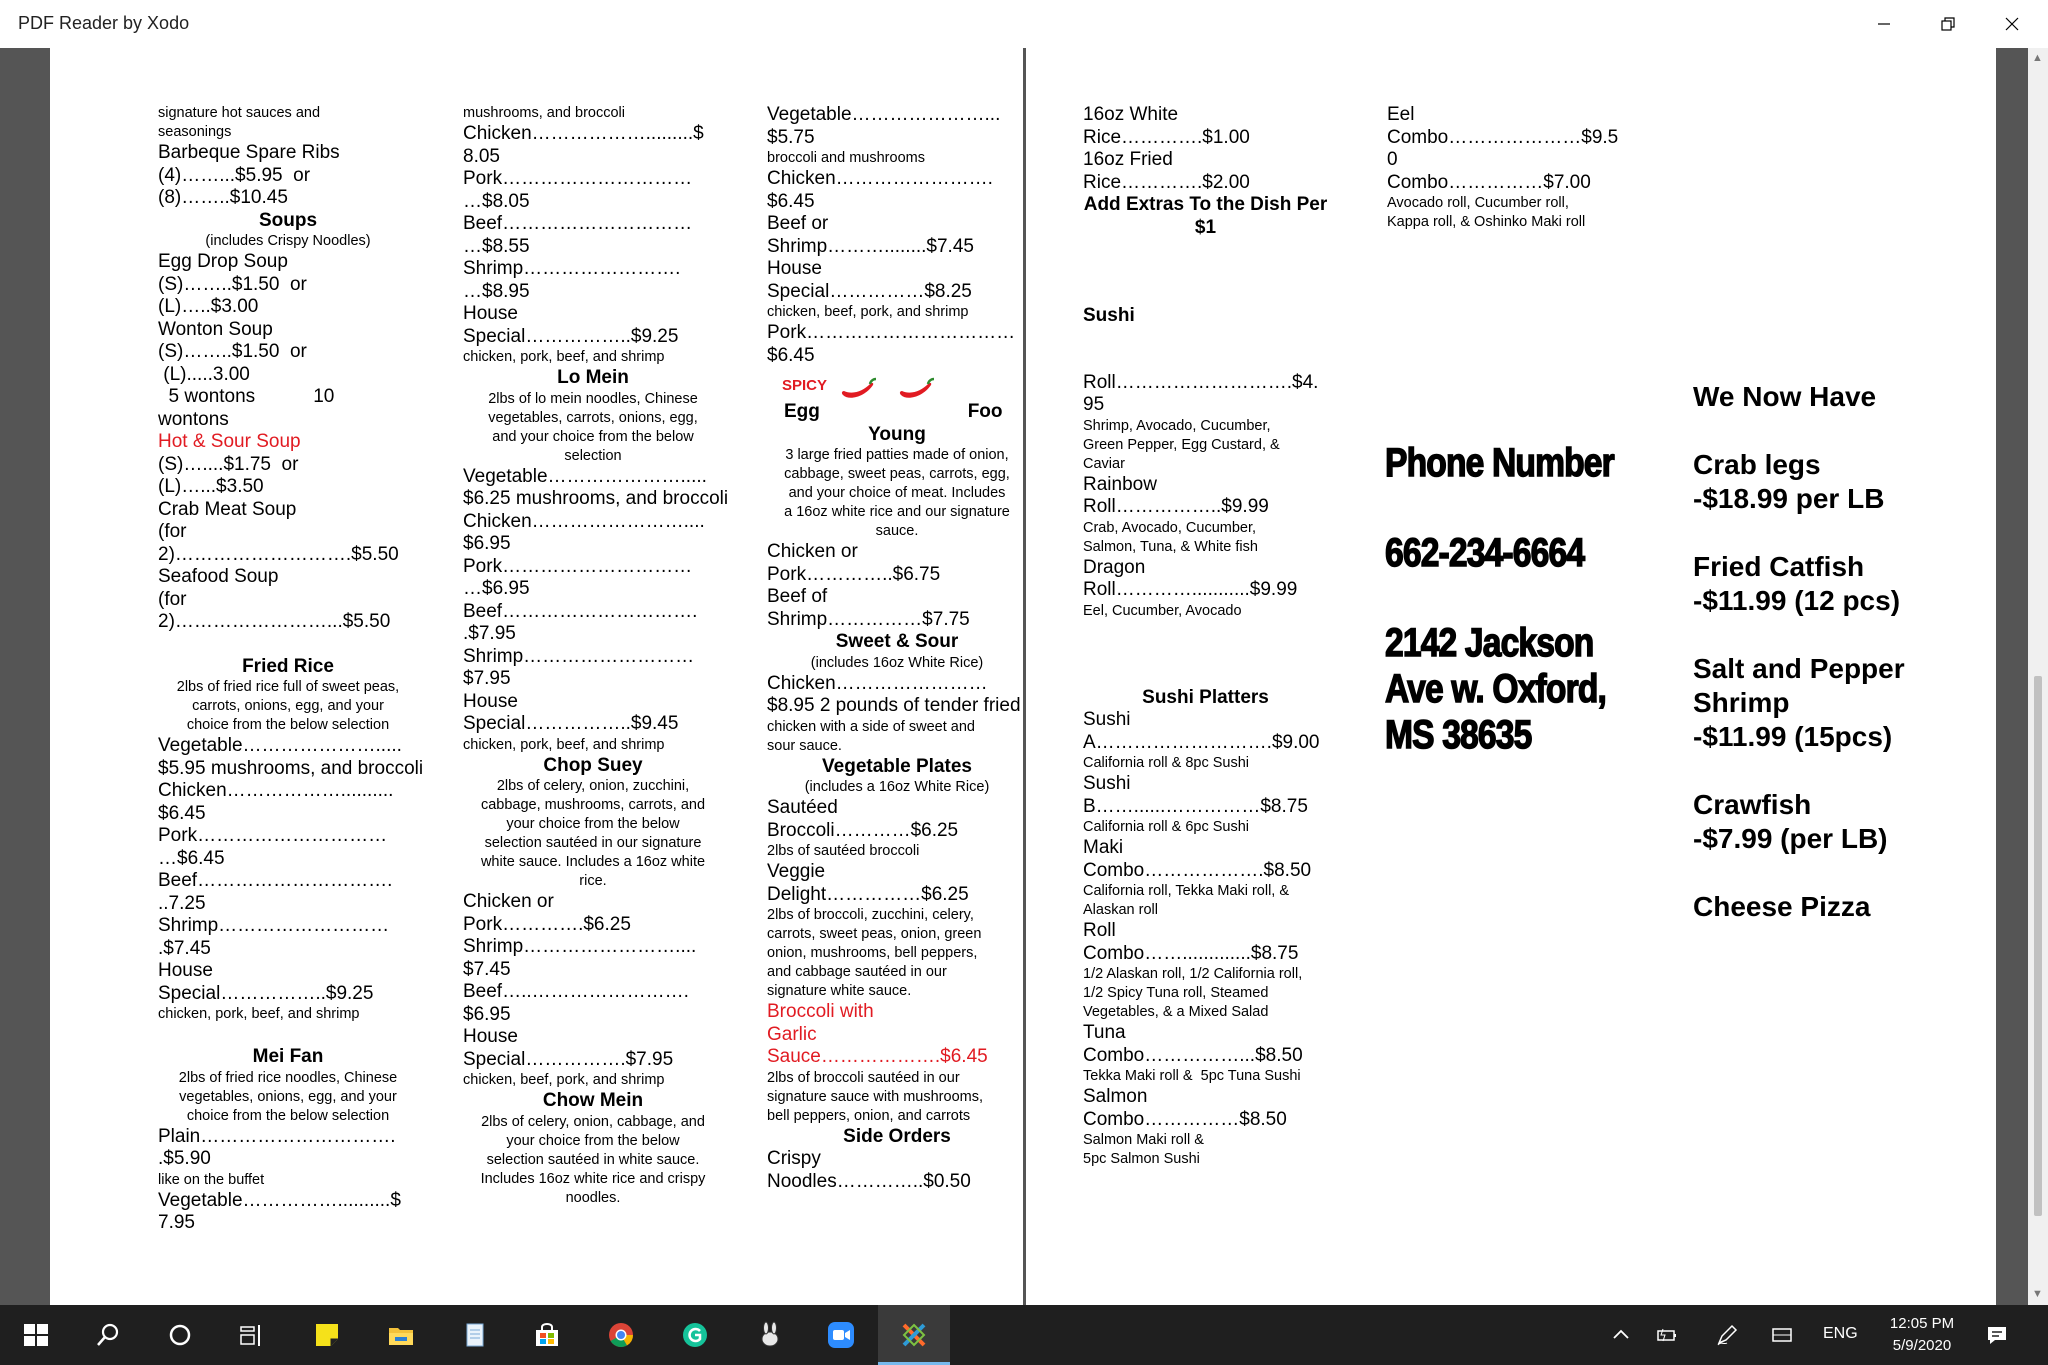 The width and height of the screenshot is (2048, 1365). Describe the element at coordinates (475, 1335) in the screenshot. I see `notepad-button` at that location.